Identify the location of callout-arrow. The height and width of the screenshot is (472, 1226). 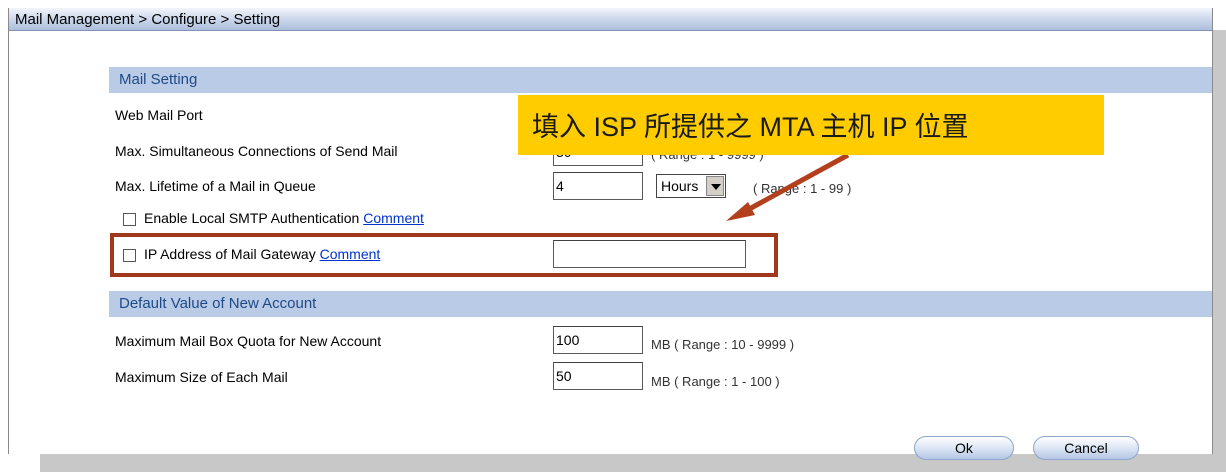
(788, 186).